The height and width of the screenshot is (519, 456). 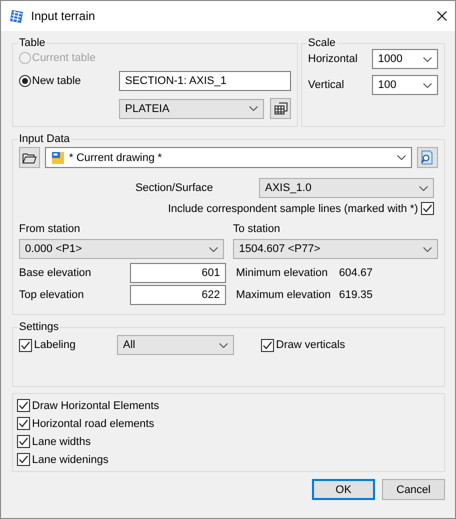 What do you see at coordinates (55, 345) in the screenshot?
I see `checkbox-label: Labeling` at bounding box center [55, 345].